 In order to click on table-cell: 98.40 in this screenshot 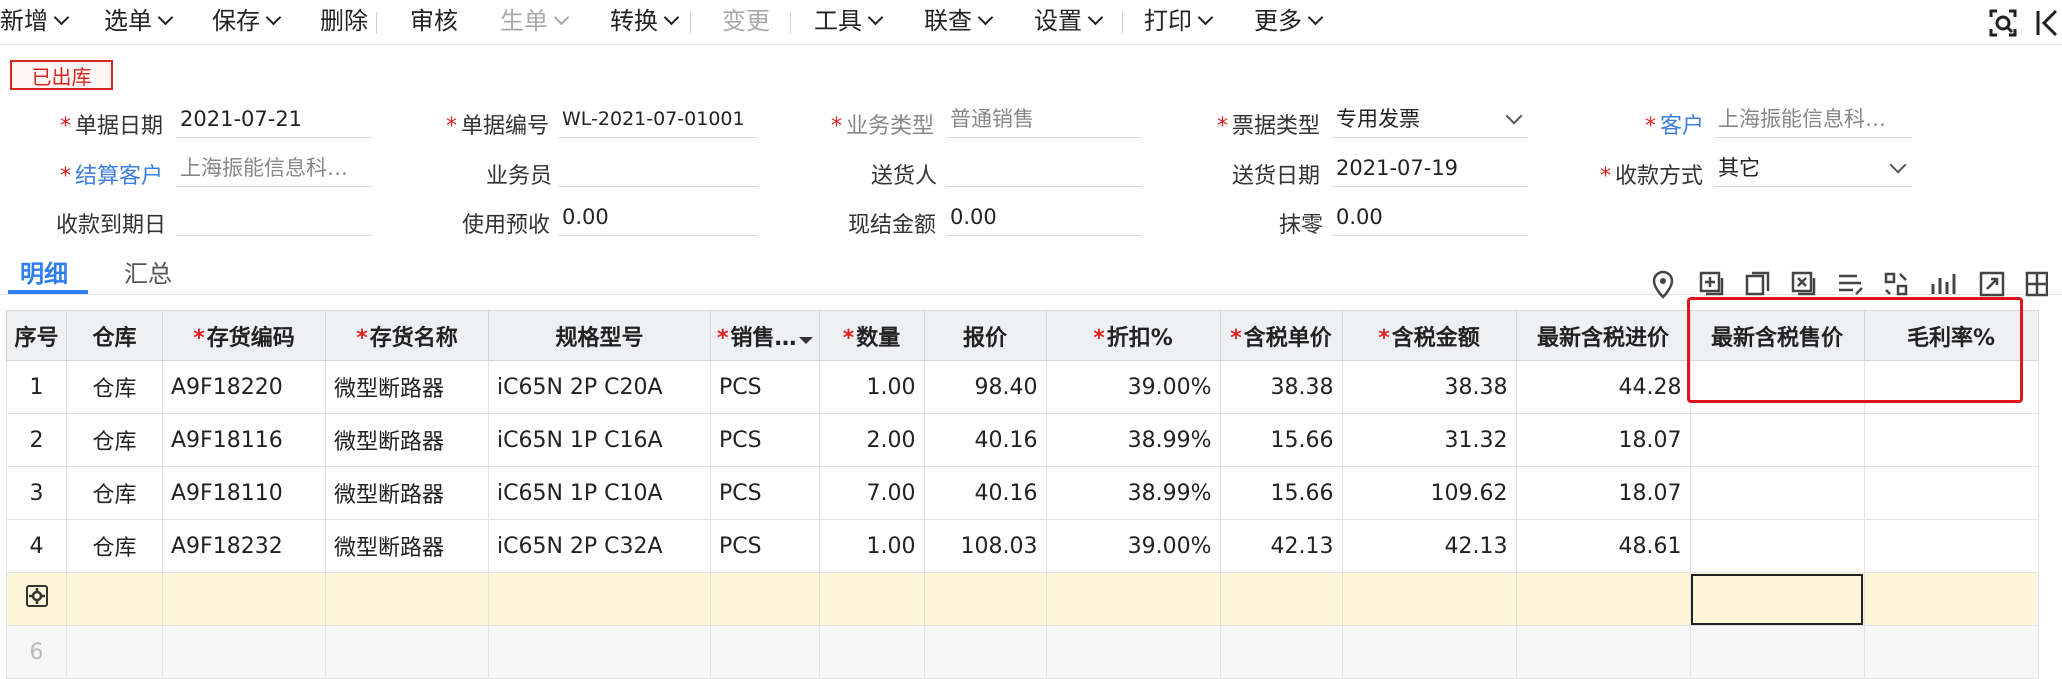, I will do `click(985, 387)`.